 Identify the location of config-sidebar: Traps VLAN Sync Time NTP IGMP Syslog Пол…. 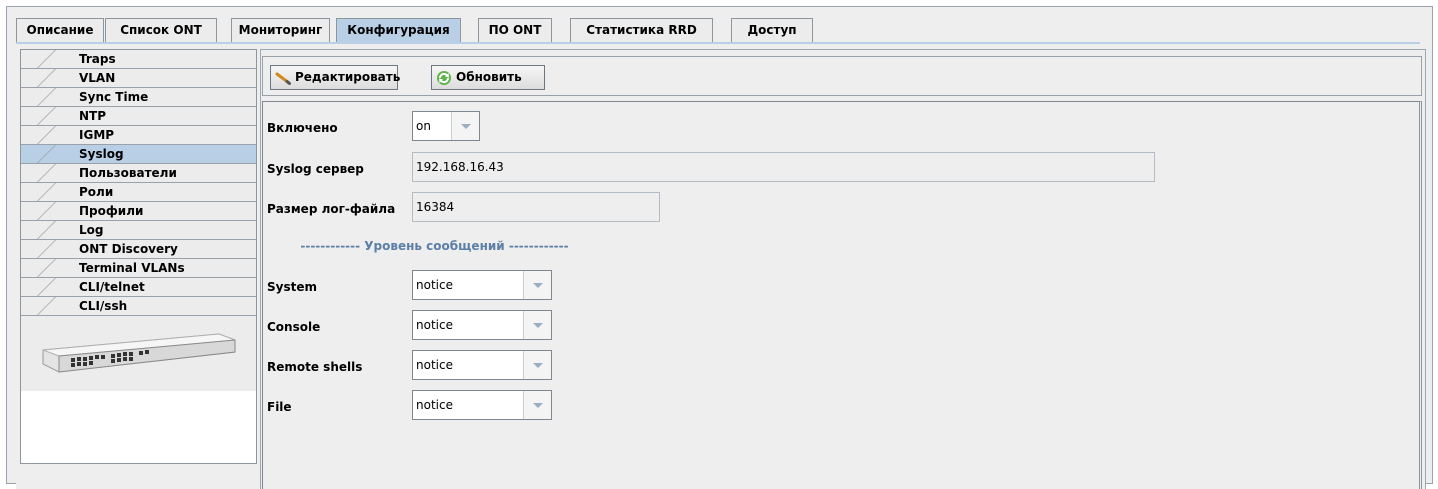
(138, 256).